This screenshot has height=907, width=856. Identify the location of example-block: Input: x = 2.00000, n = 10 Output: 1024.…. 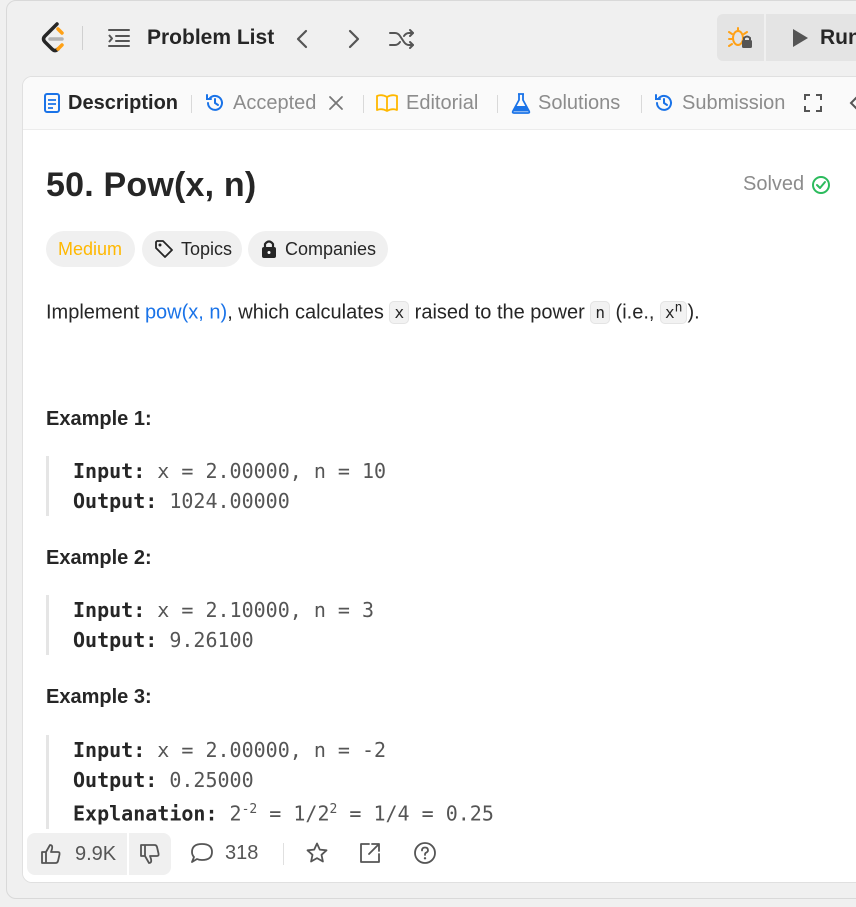
(439, 486).